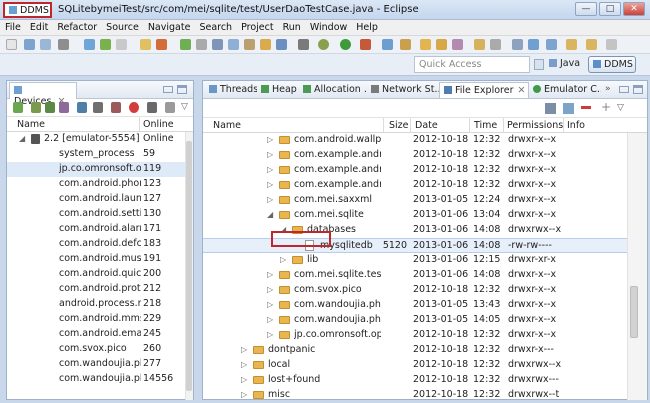 This screenshot has height=403, width=650. What do you see at coordinates (96, 229) in the screenshot?
I see `process-row: com.android.alarm 171` at bounding box center [96, 229].